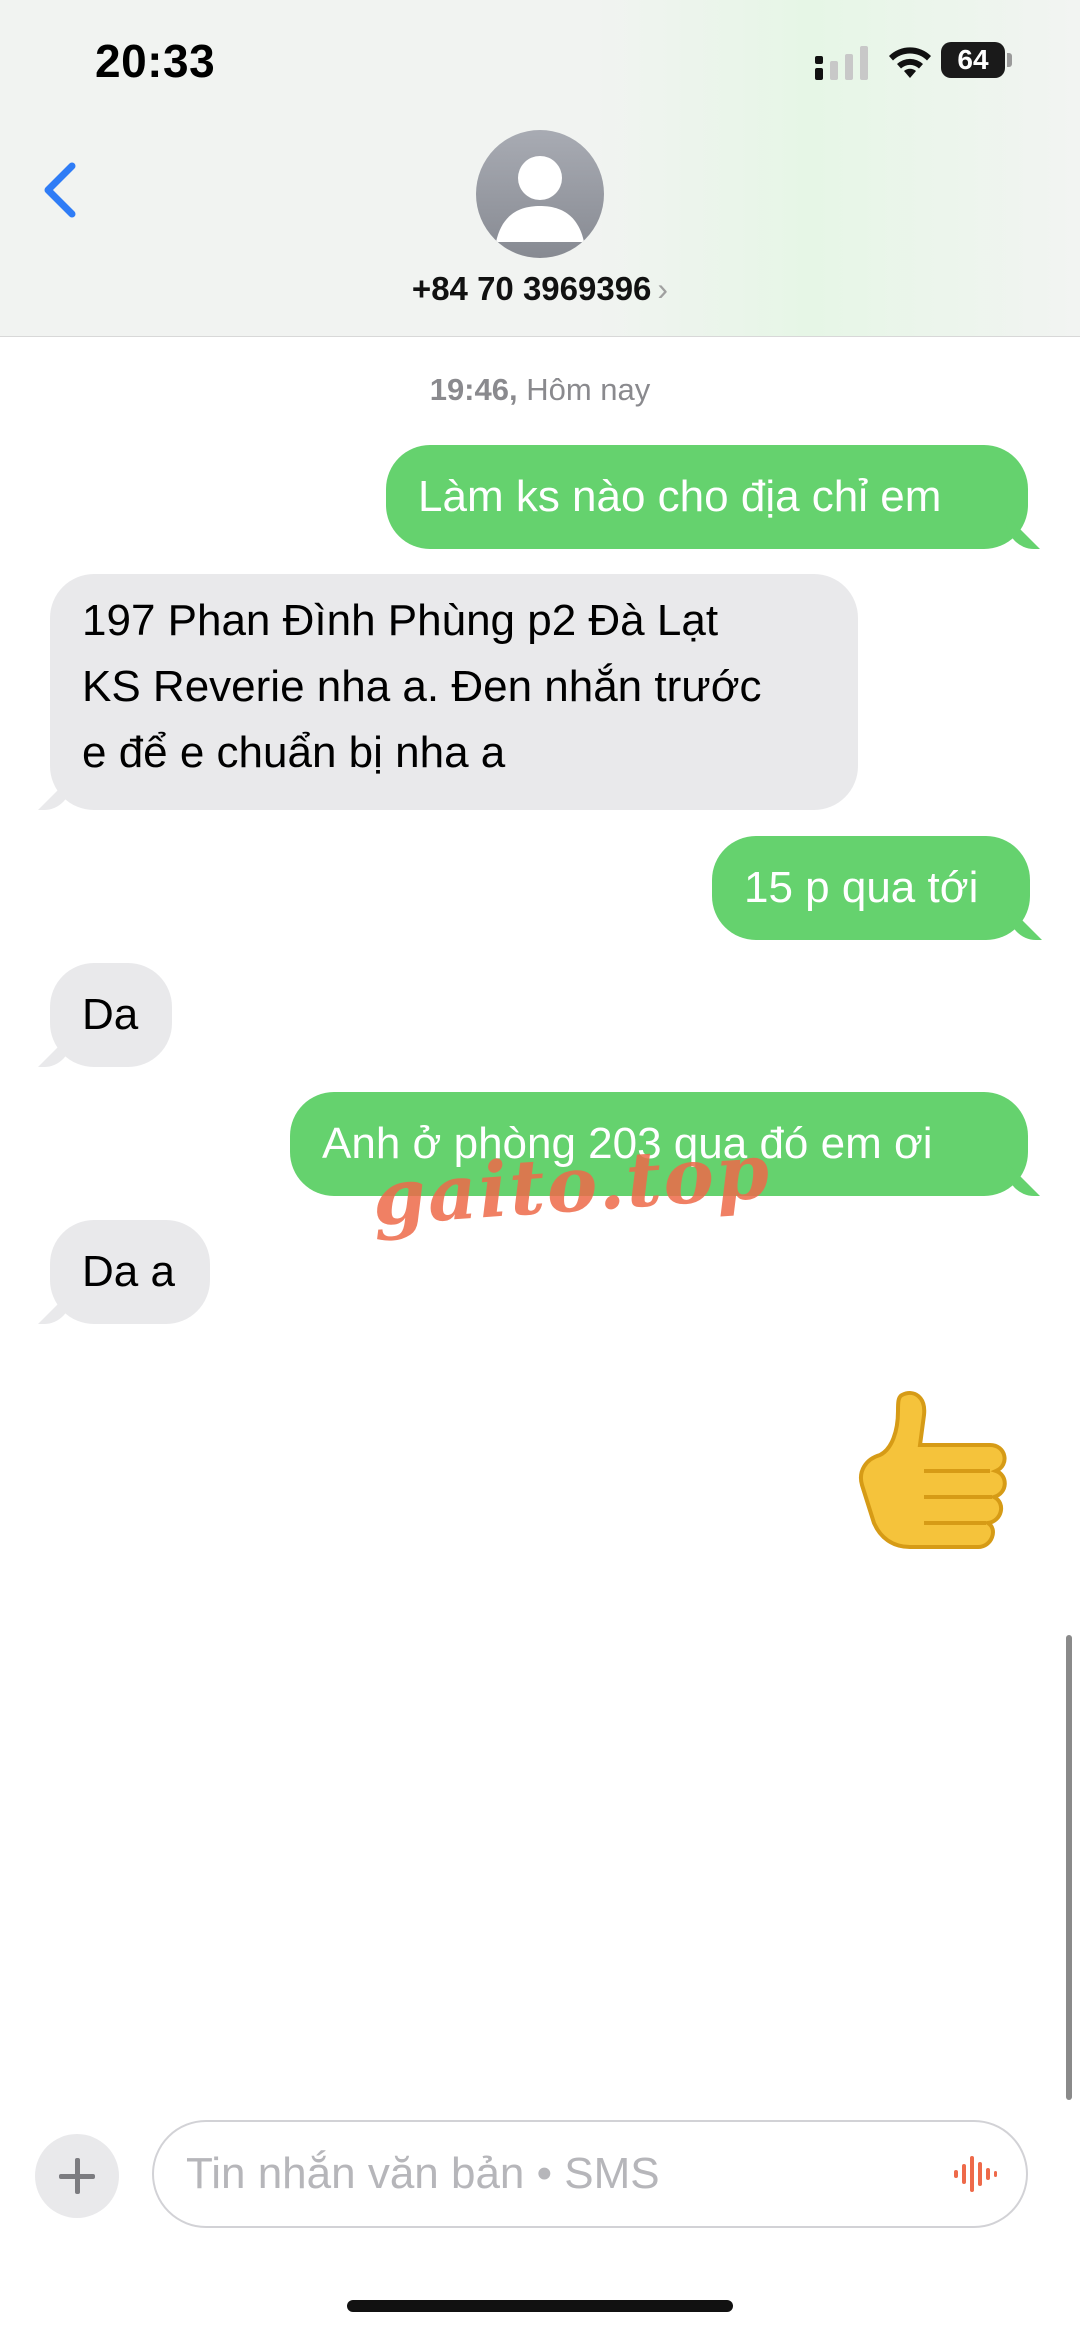 The image size is (1080, 2337). I want to click on contact-name: +84 70 3969396 ›, so click(540, 289).